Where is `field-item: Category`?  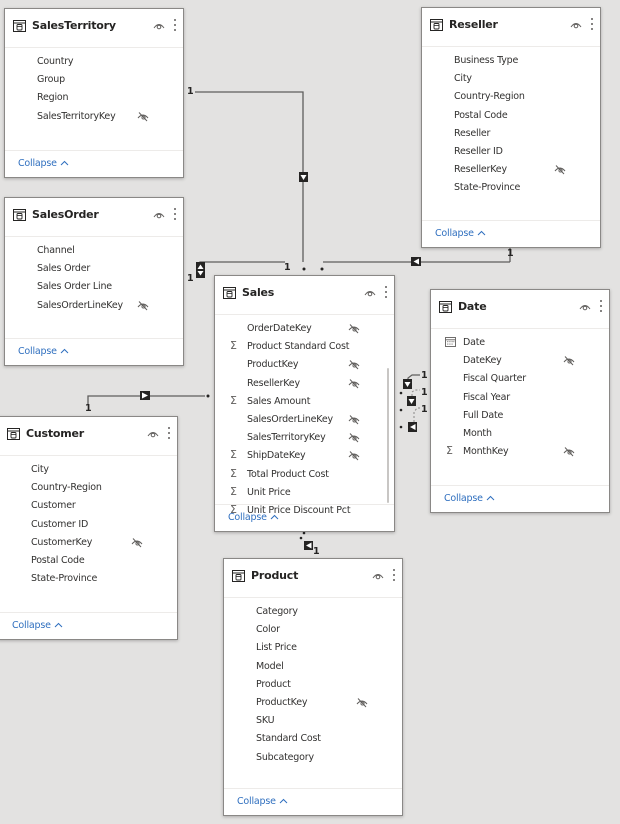
field-item: Category is located at coordinates (313, 612).